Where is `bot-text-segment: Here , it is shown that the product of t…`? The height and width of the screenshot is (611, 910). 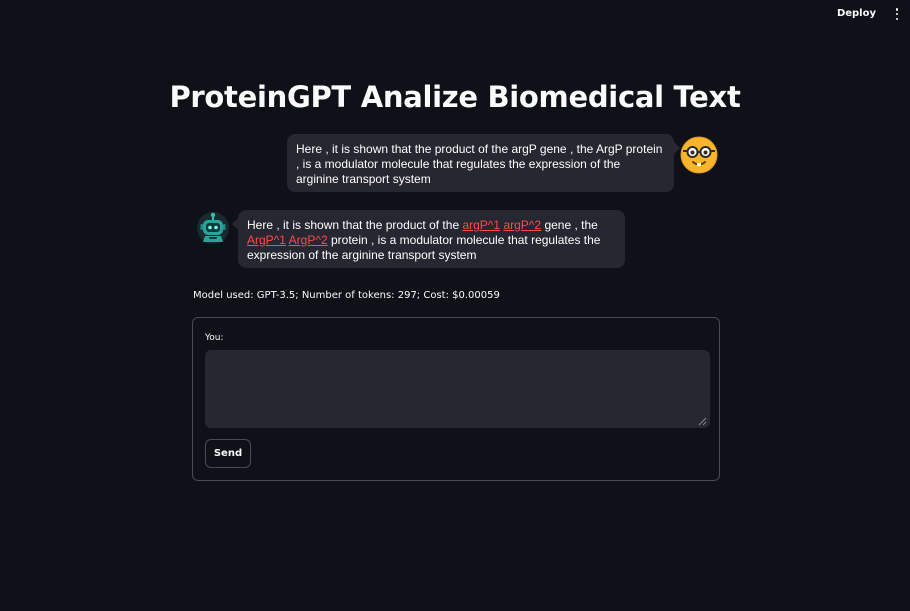 bot-text-segment: Here , it is shown that the product of t… is located at coordinates (355, 225).